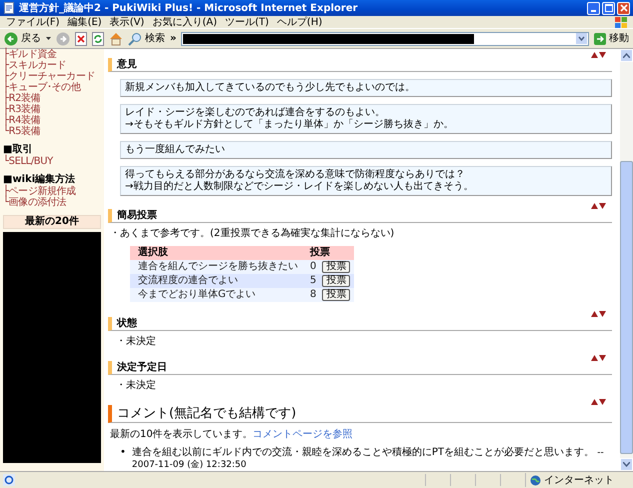  What do you see at coordinates (52, 76) in the screenshot?
I see `sidebar-link: ├クリーチャーカード` at bounding box center [52, 76].